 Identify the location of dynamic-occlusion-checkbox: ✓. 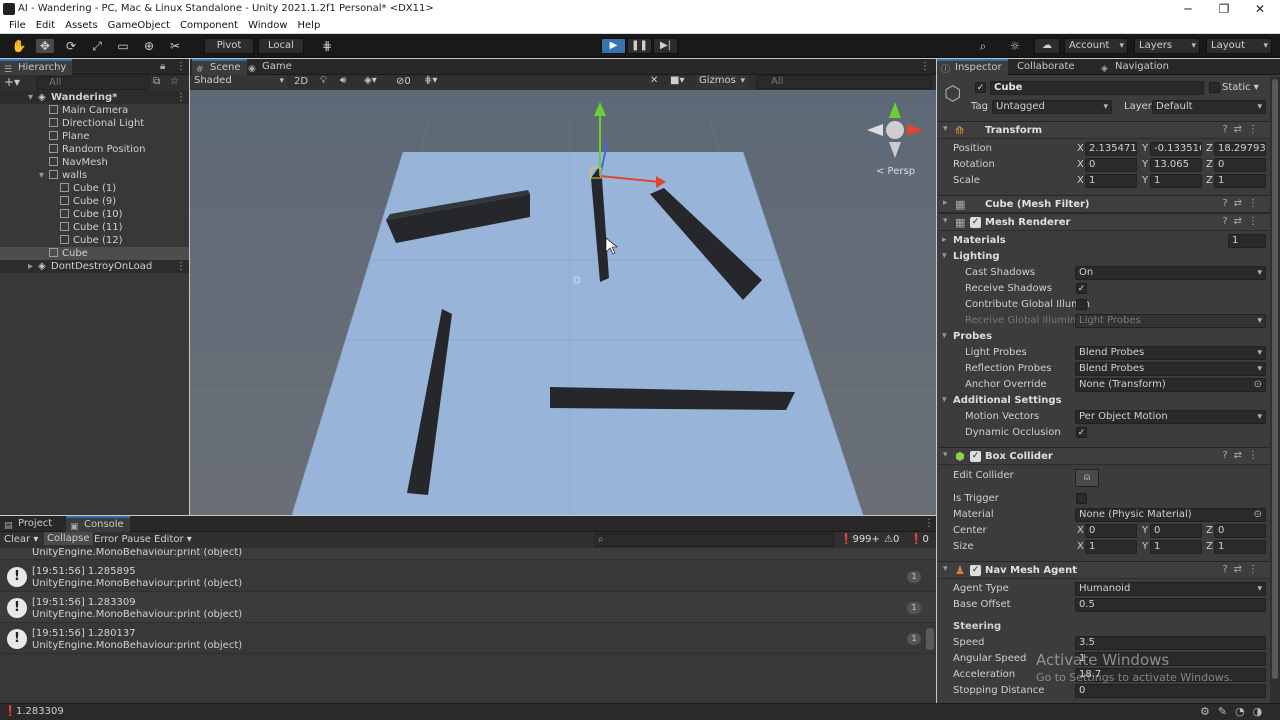
(1081, 432).